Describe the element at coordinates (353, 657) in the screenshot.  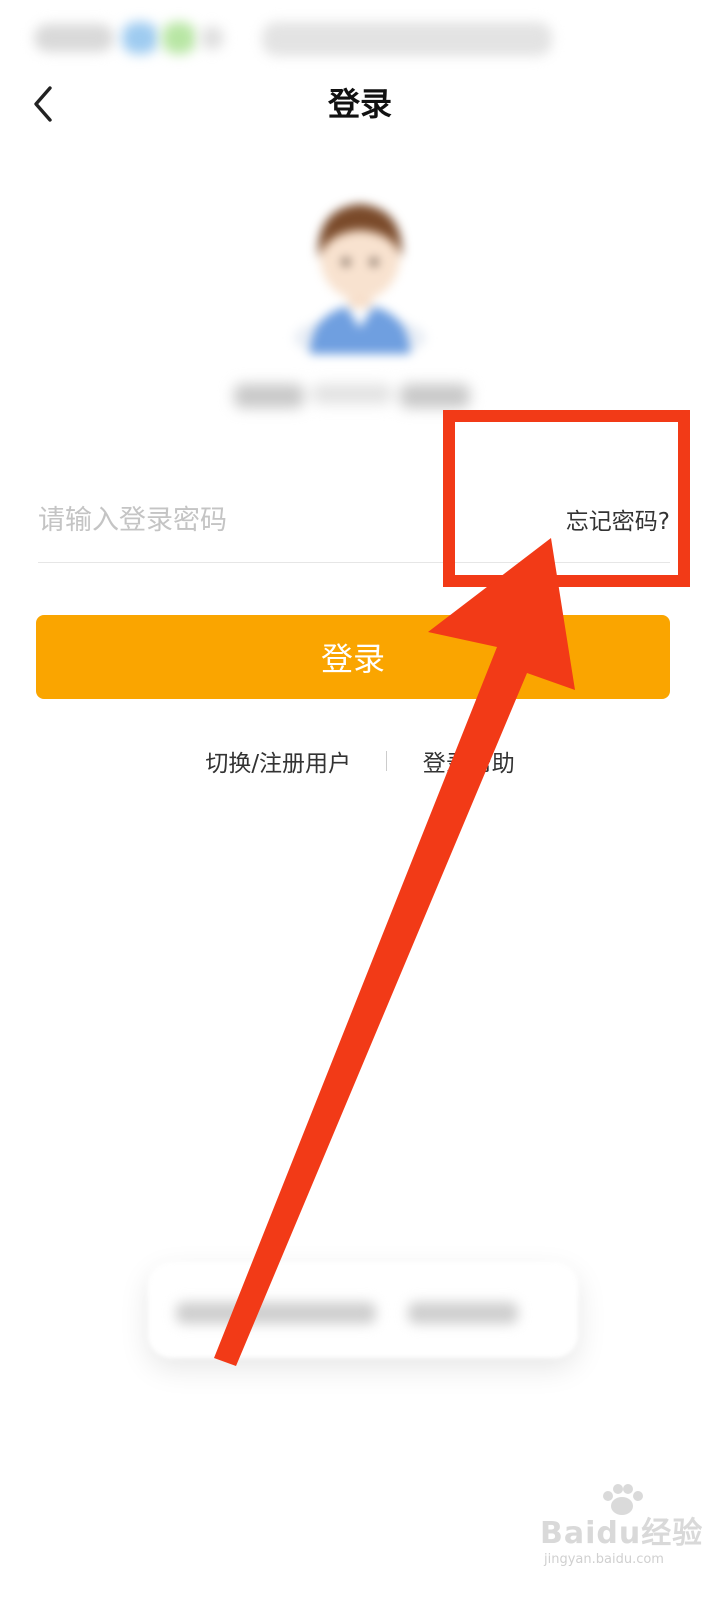
I see `login-button: 登录` at that location.